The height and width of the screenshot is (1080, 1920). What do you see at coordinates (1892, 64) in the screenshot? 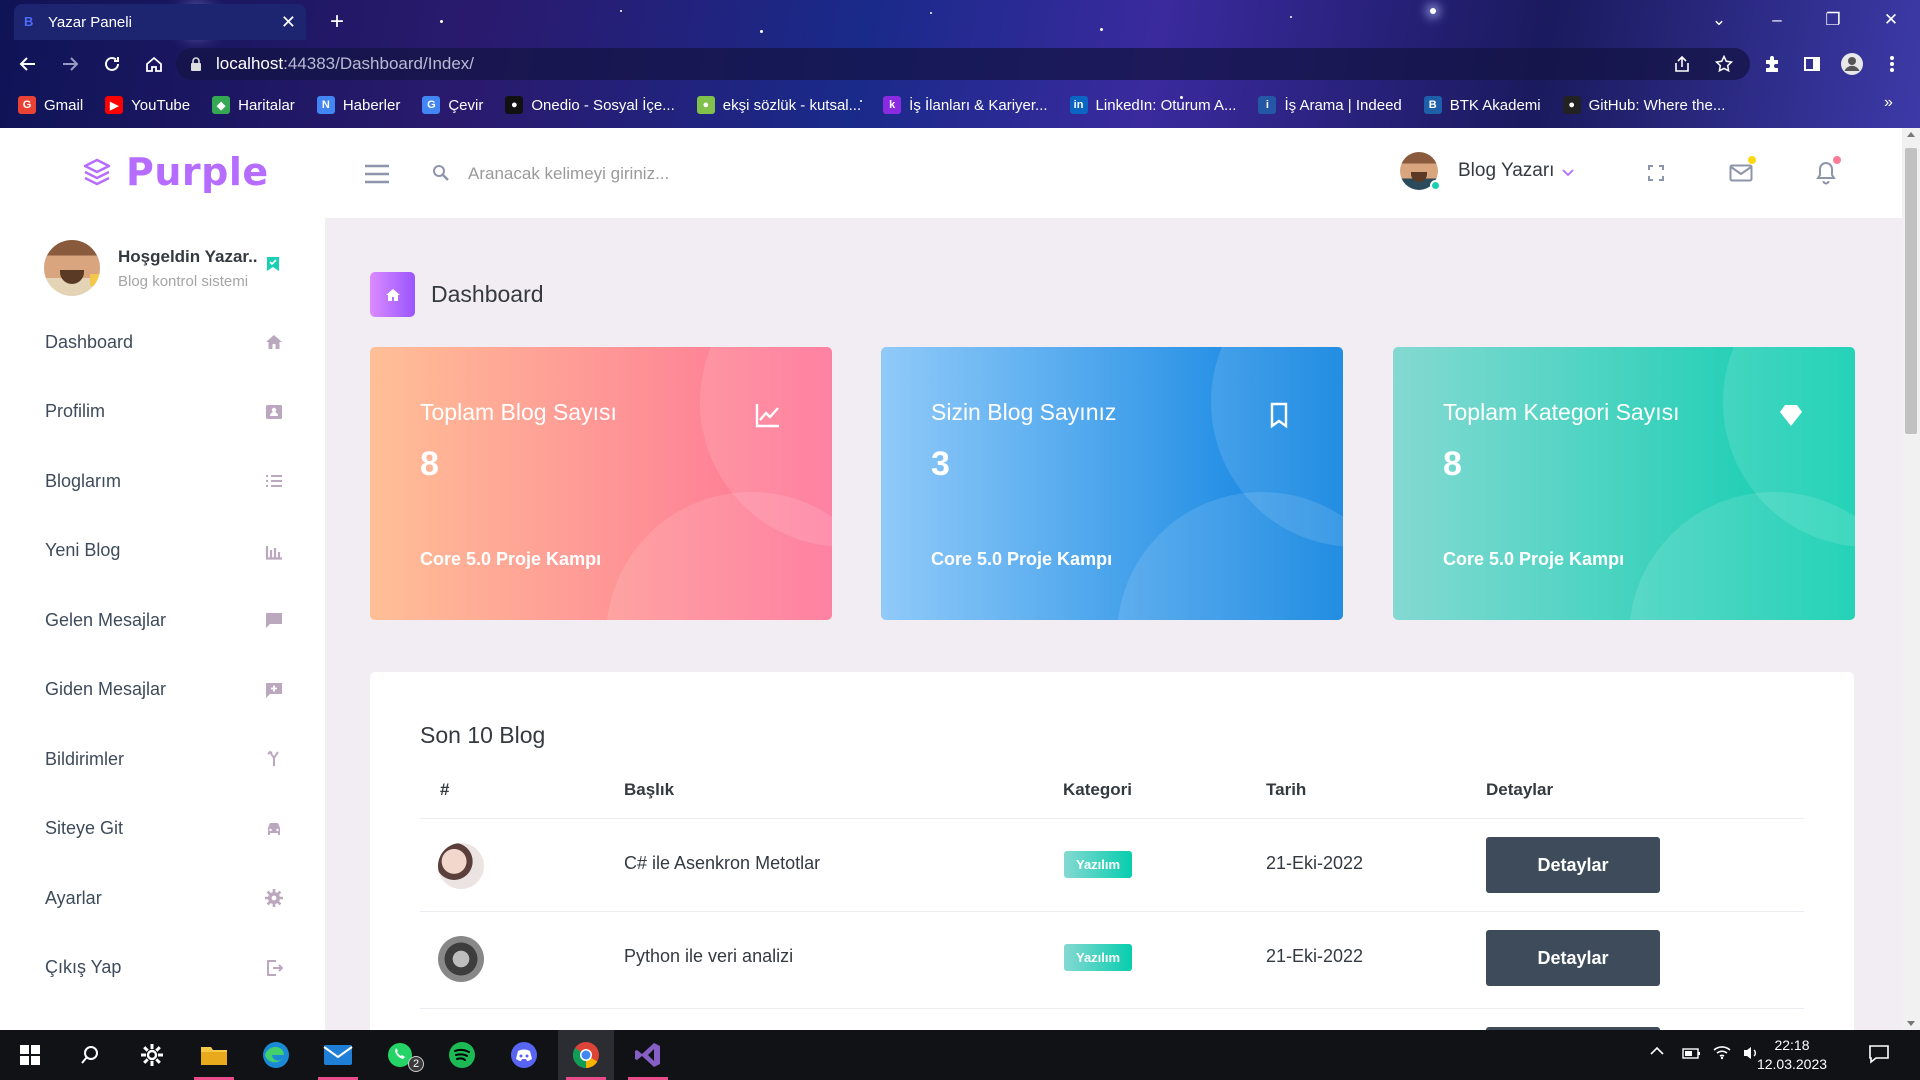
I see `menu-dots-icon` at bounding box center [1892, 64].